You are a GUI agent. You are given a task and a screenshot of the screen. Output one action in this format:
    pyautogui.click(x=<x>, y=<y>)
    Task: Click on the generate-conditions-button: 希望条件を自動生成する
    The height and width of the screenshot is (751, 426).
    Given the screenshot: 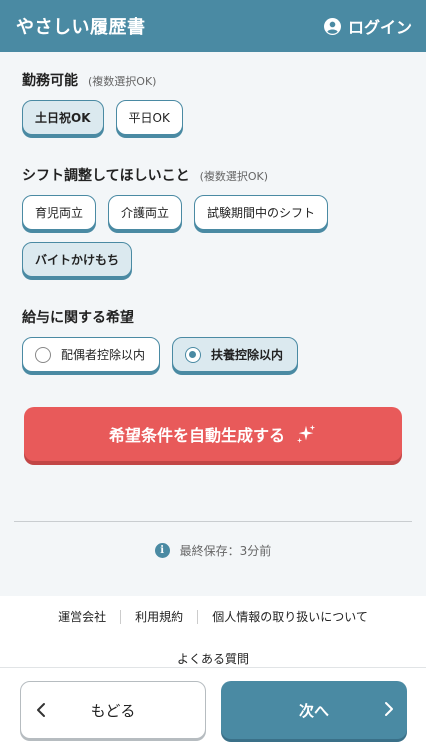 What is the action you would take?
    pyautogui.click(x=213, y=434)
    